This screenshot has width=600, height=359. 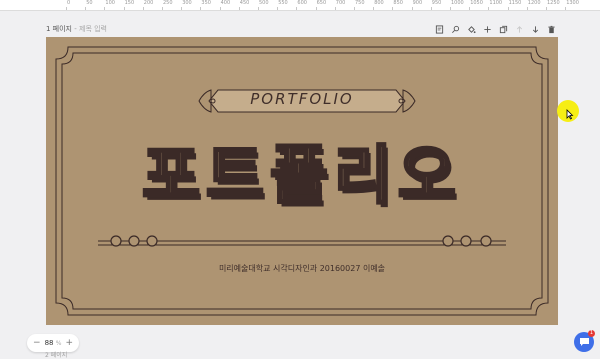 I want to click on page-title: 1 페이지 - 제목 입력, so click(x=76, y=29).